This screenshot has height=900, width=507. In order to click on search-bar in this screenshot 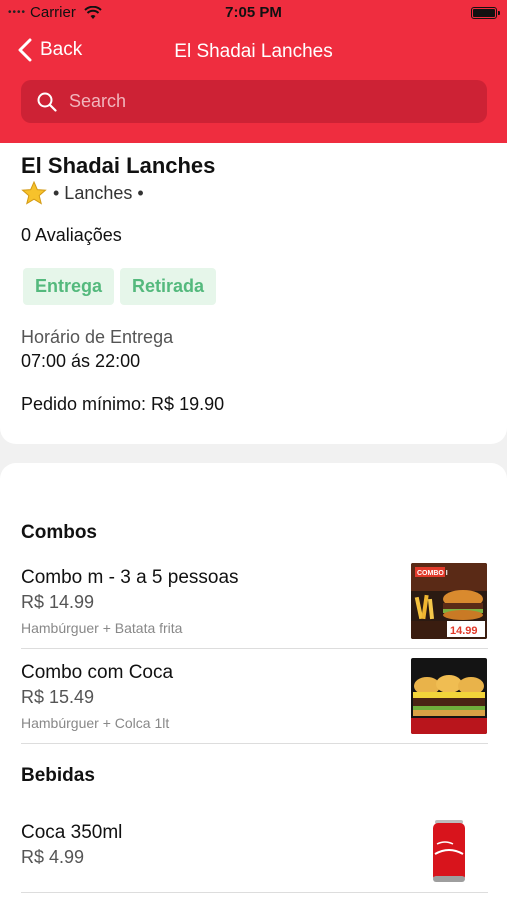, I will do `click(254, 101)`.